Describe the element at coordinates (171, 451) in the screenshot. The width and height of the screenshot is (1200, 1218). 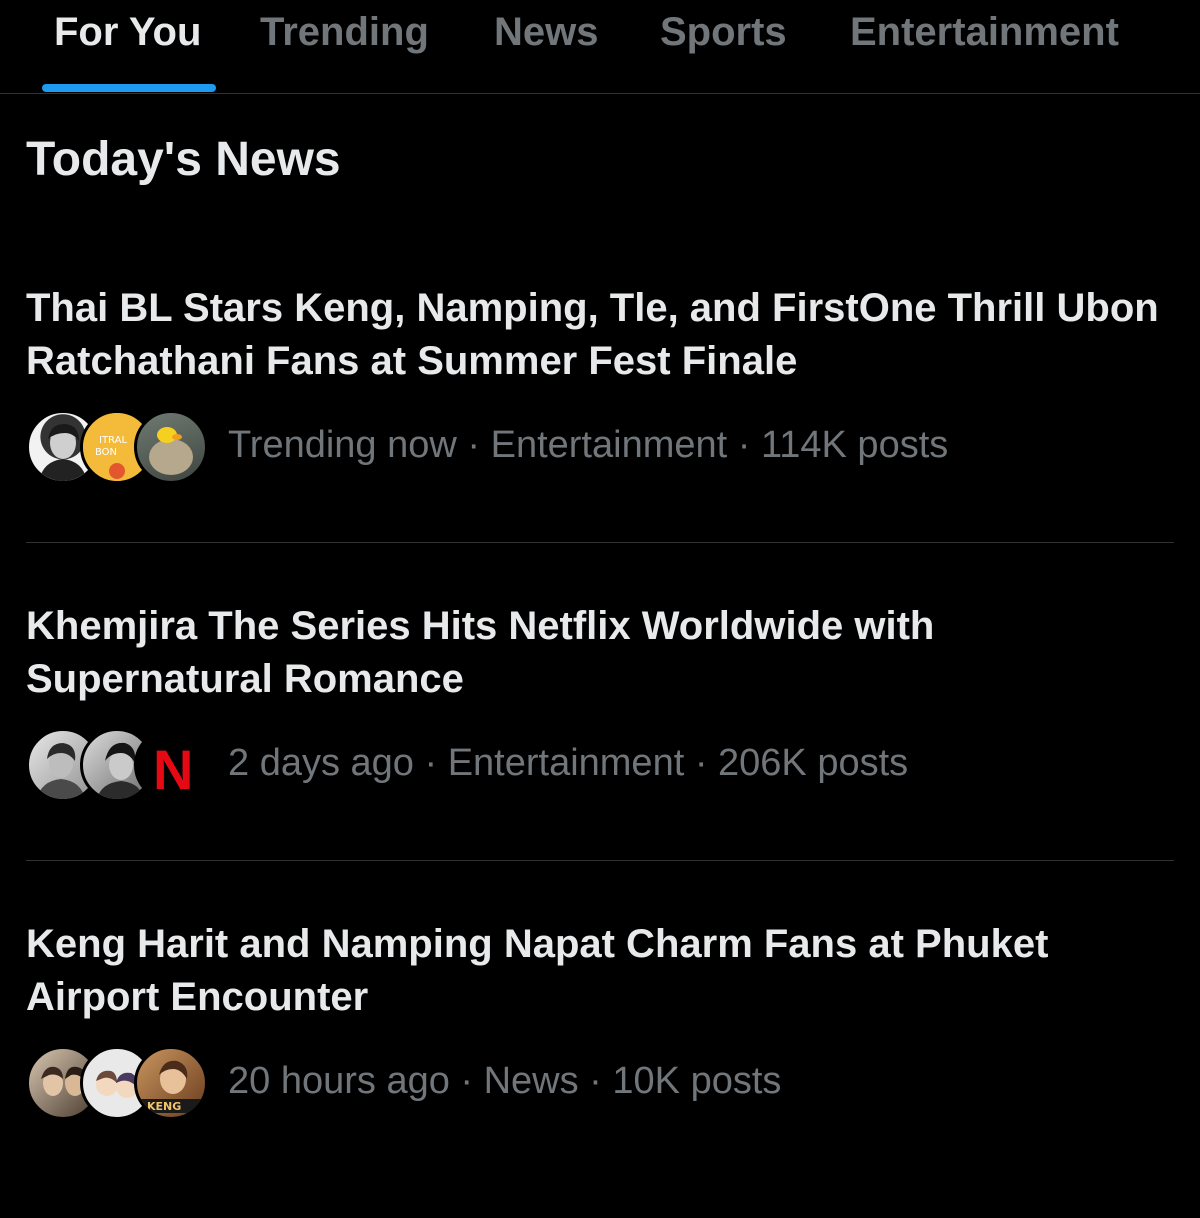
I see `duck-icon` at that location.